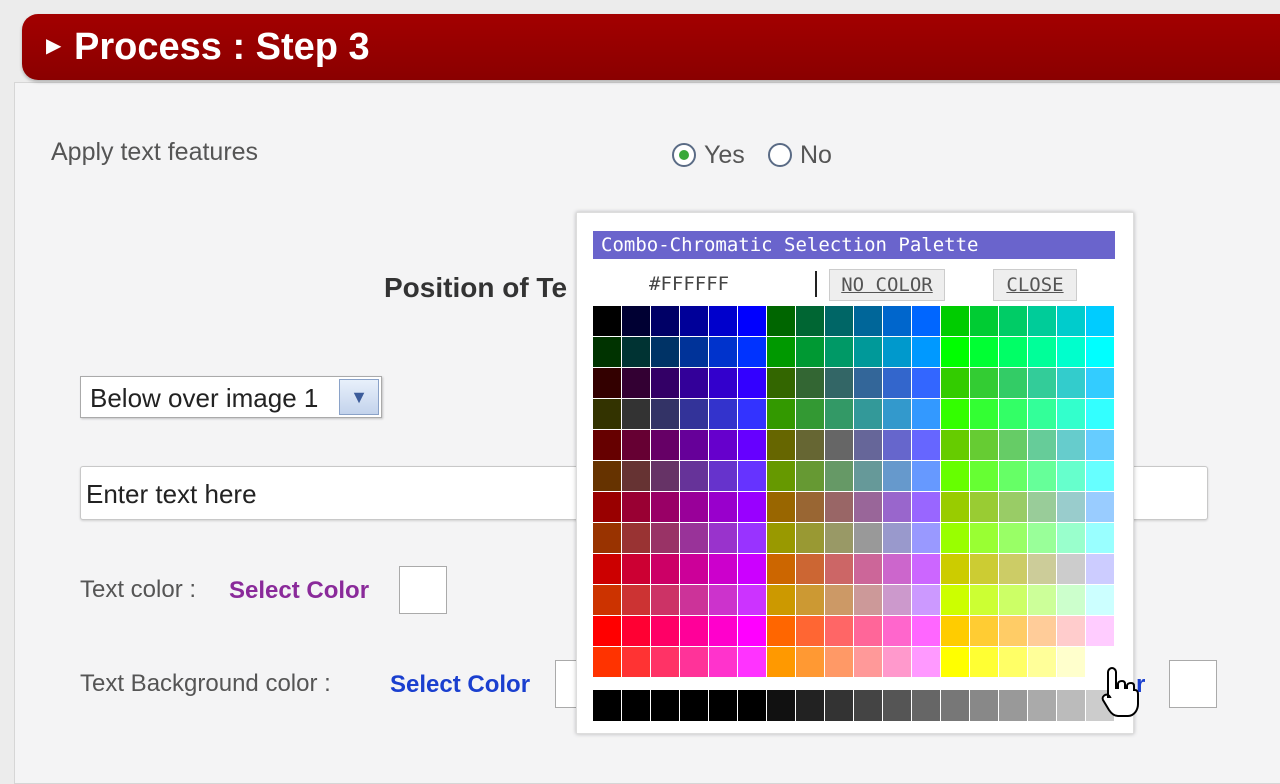 The height and width of the screenshot is (784, 1280). Describe the element at coordinates (231, 397) in the screenshot. I see `position-select: Below over image 1 ▼` at that location.